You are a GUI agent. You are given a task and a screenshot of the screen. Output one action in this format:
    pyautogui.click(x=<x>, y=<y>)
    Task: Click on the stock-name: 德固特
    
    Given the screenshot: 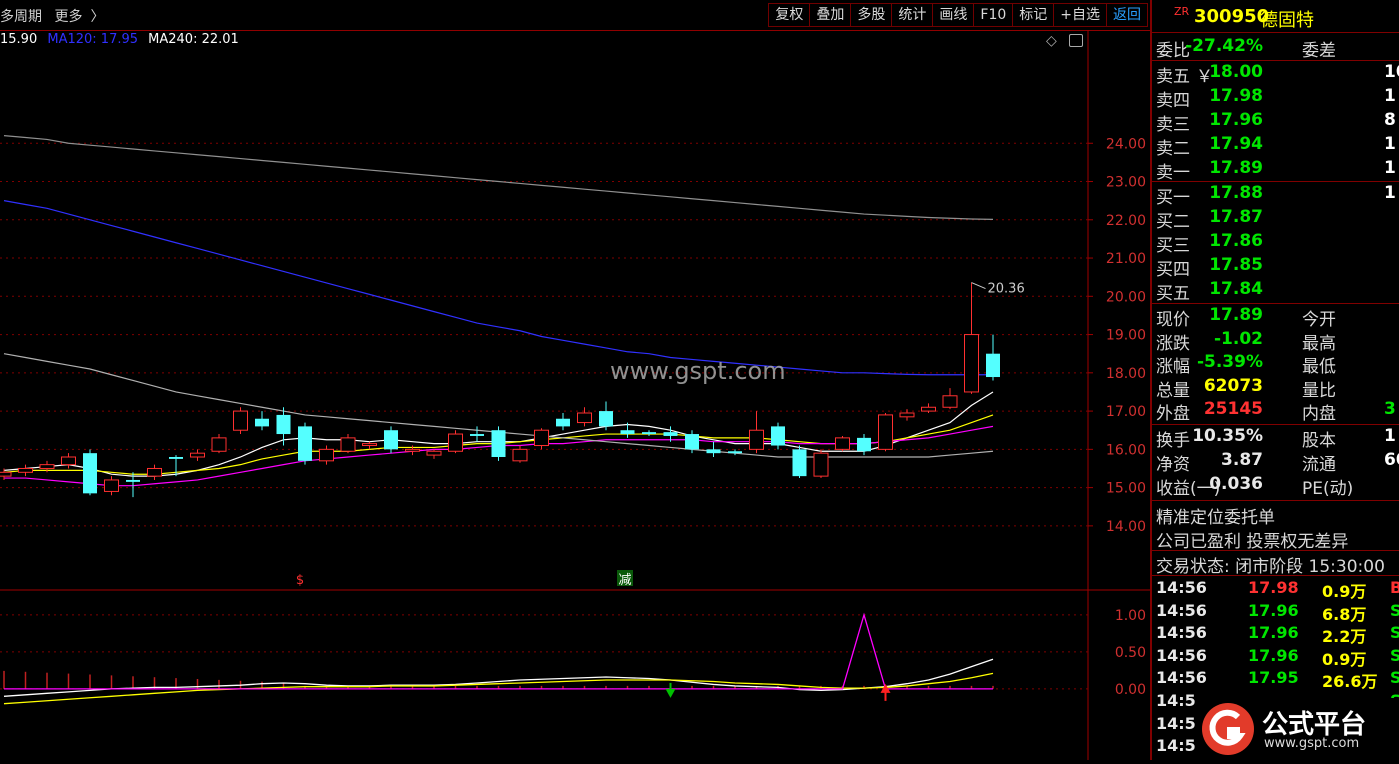 What is the action you would take?
    pyautogui.click(x=1287, y=20)
    